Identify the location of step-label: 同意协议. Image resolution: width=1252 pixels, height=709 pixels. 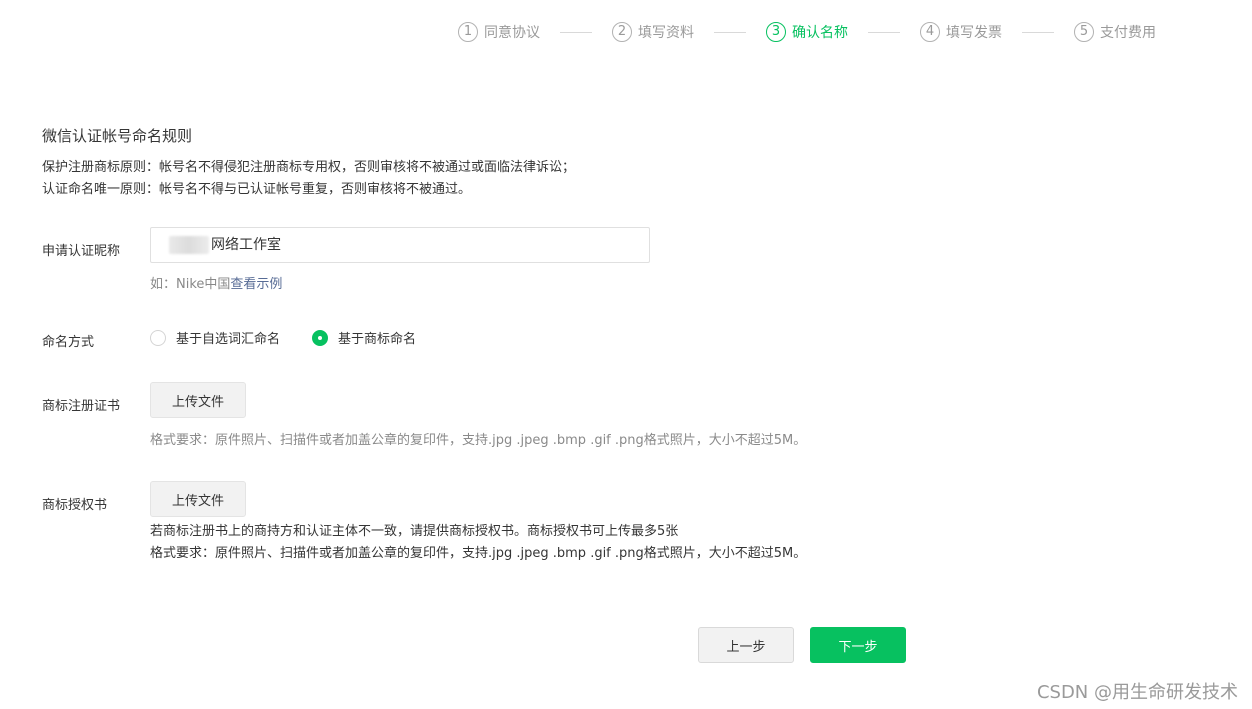
(512, 33).